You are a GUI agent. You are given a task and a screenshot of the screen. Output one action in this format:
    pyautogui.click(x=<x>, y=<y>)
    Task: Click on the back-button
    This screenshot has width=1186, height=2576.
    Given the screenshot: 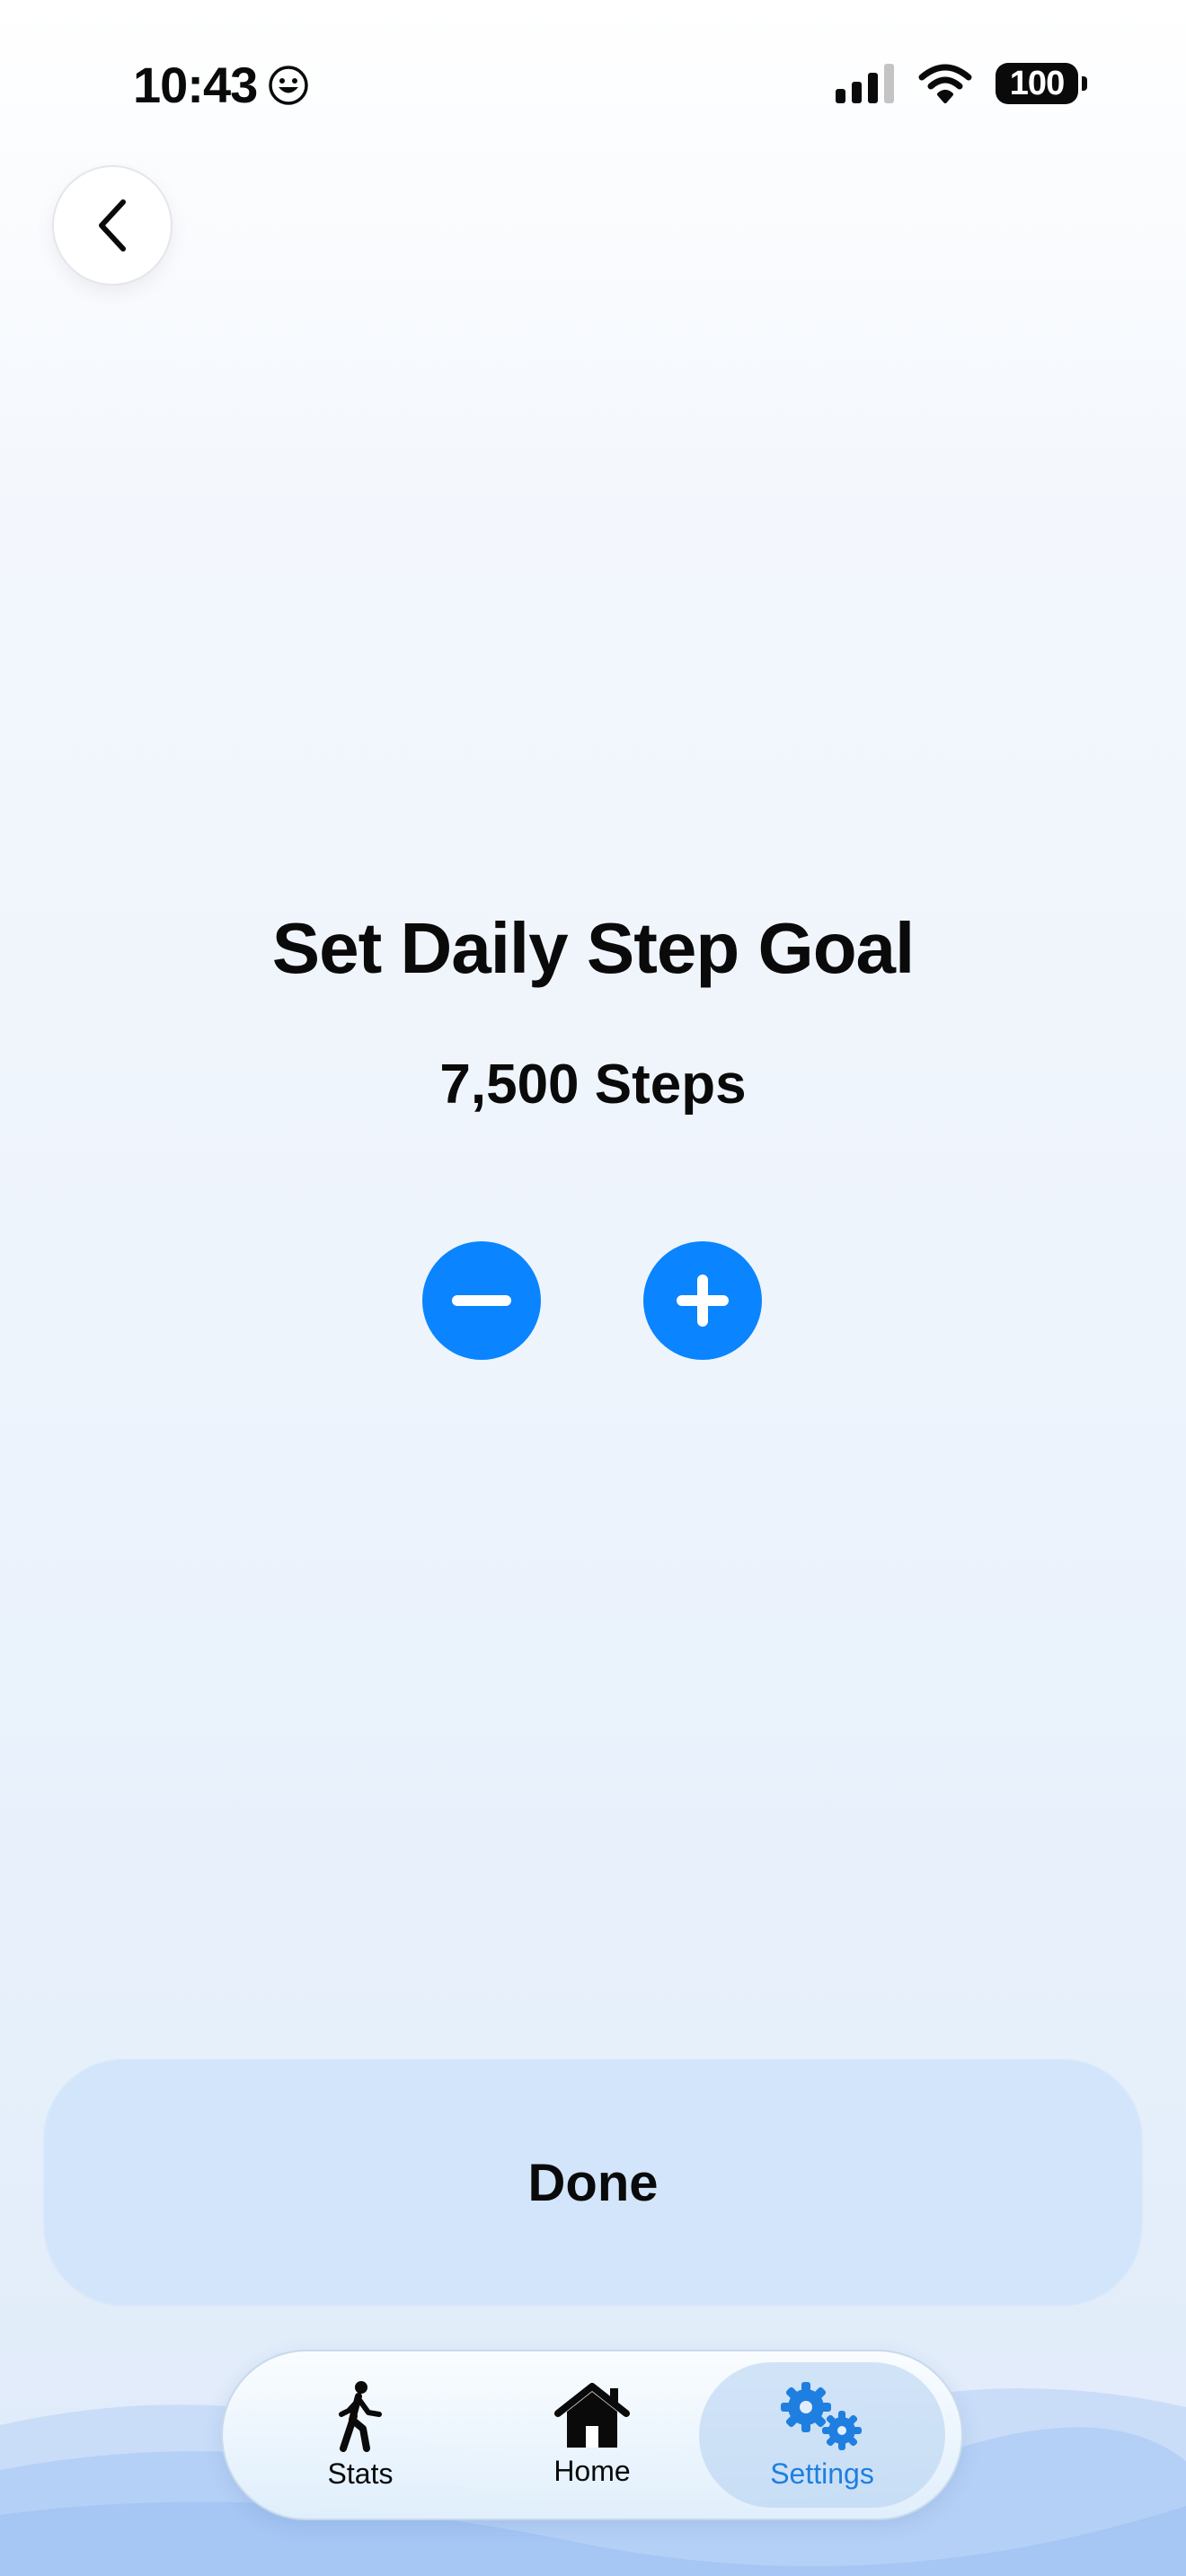 What is the action you would take?
    pyautogui.click(x=112, y=225)
    